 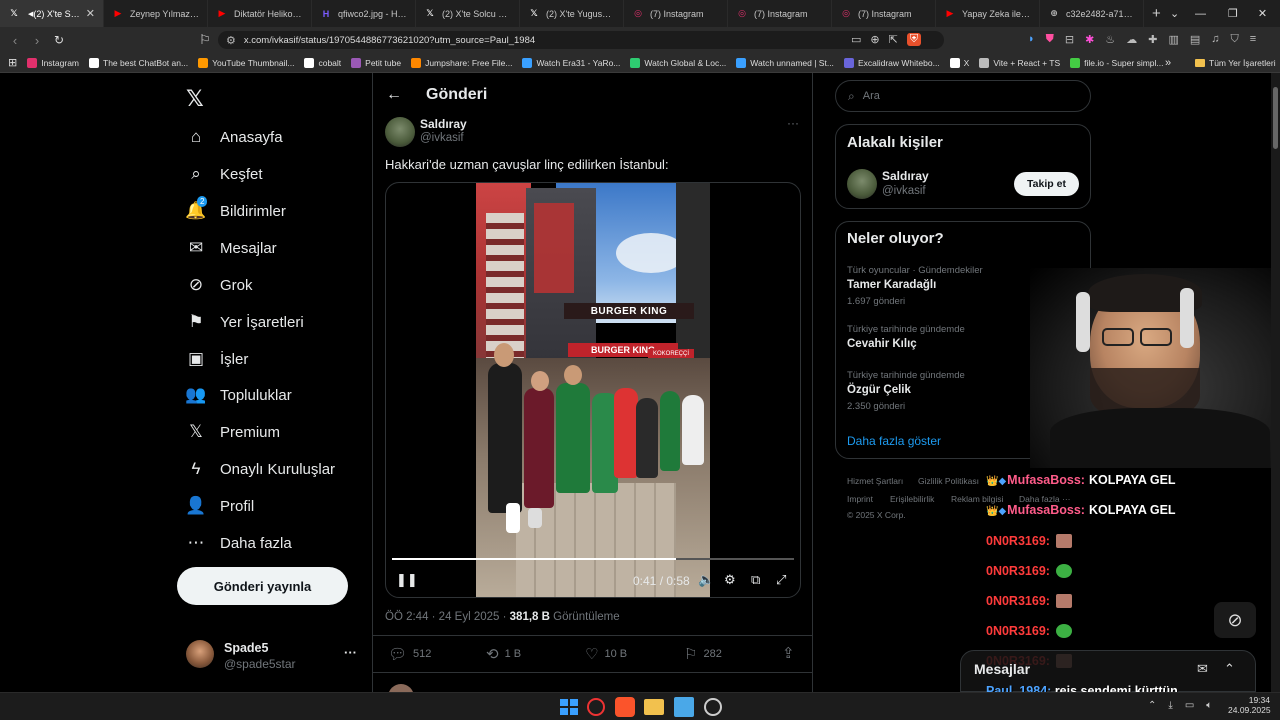 I want to click on browser-tab: 𝕏 (2) X'te Yugusuguf, so click(x=572, y=13).